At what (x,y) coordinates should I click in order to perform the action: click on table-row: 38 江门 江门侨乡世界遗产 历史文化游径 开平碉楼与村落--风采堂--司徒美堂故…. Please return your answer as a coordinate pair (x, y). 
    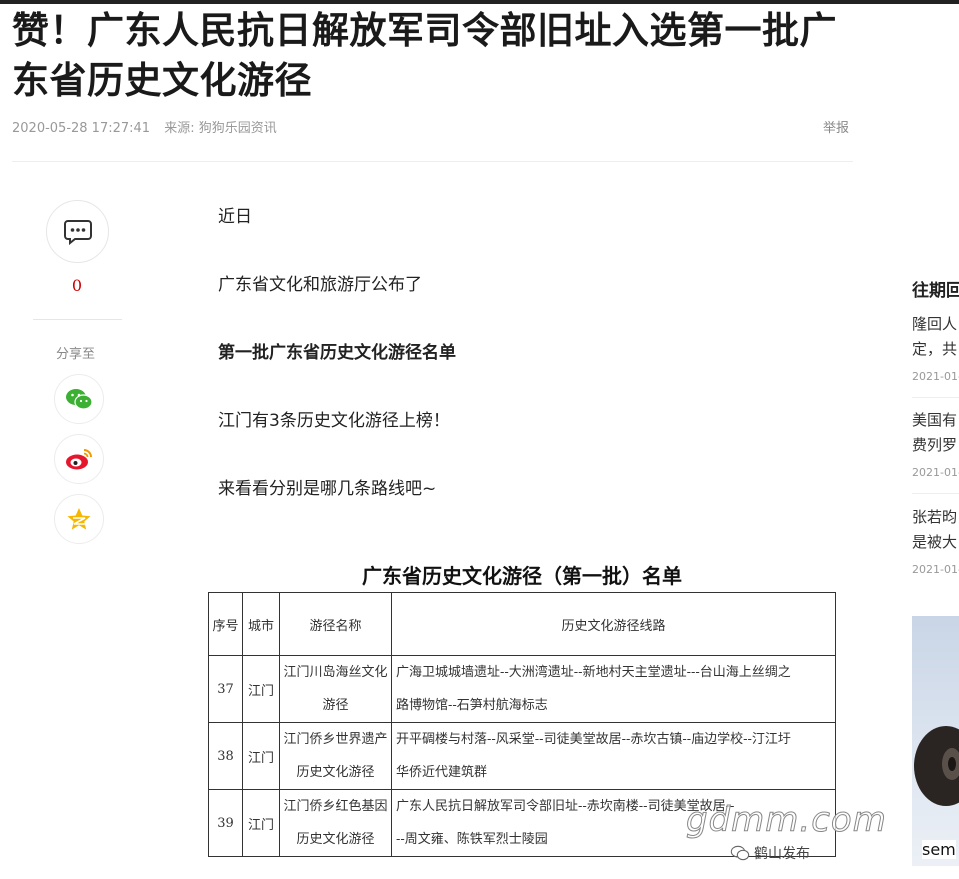
    Looking at the image, I should click on (522, 756).